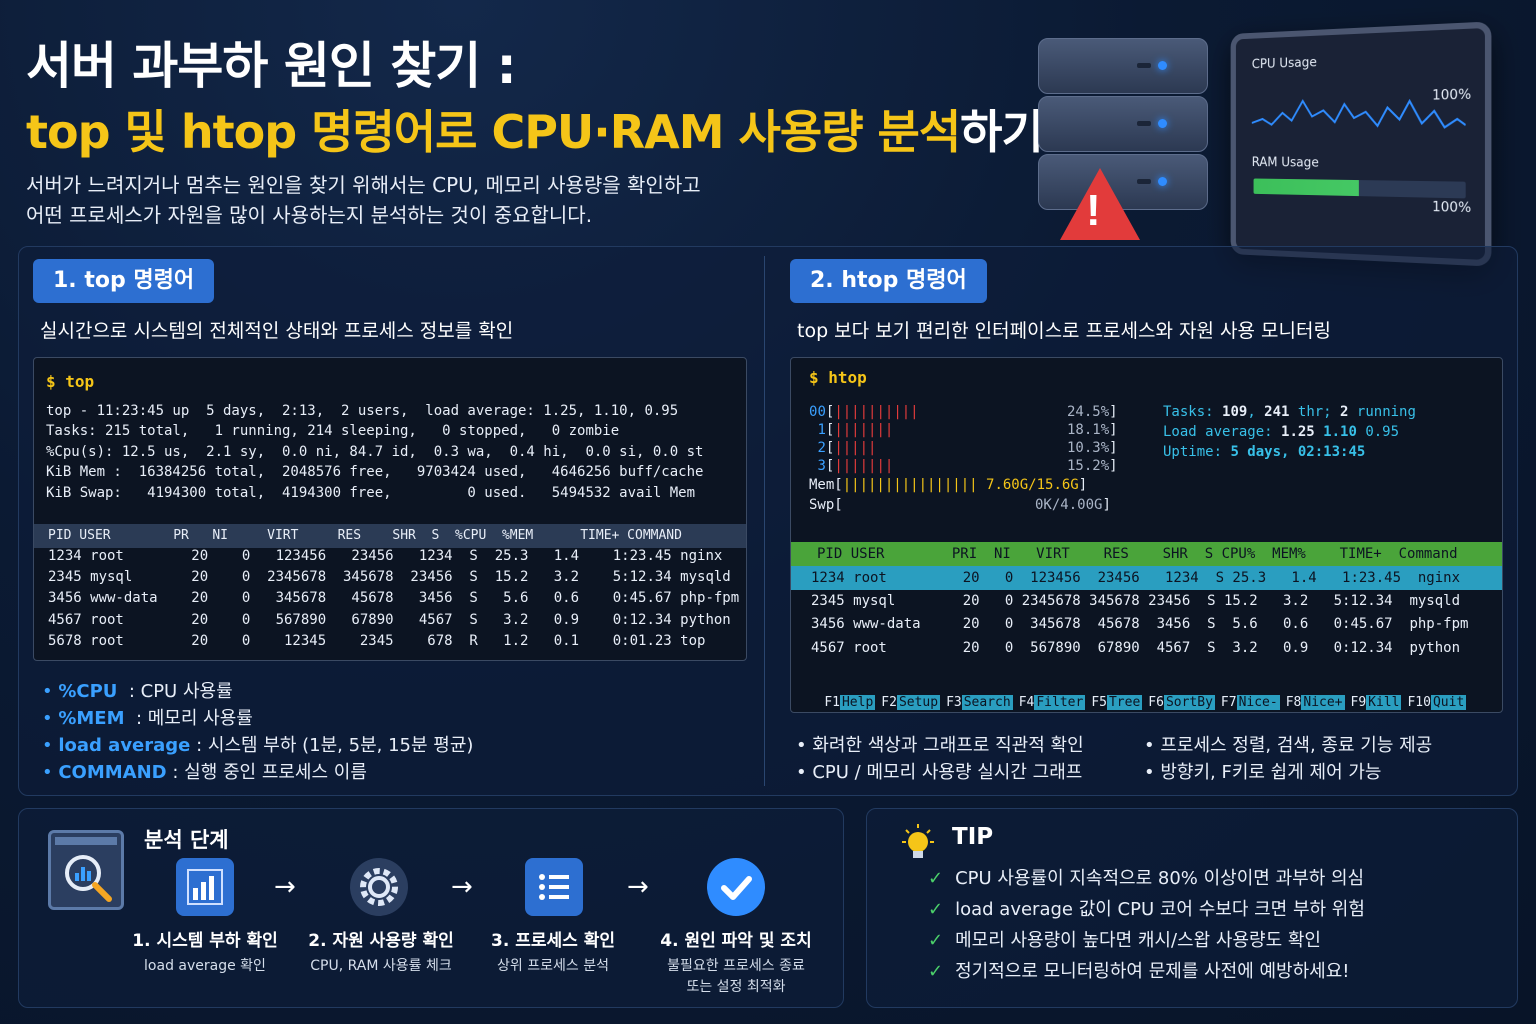 The height and width of the screenshot is (1024, 1536). What do you see at coordinates (1092, 430) in the screenshot?
I see `cpu-core-pct: 18.1%]` at bounding box center [1092, 430].